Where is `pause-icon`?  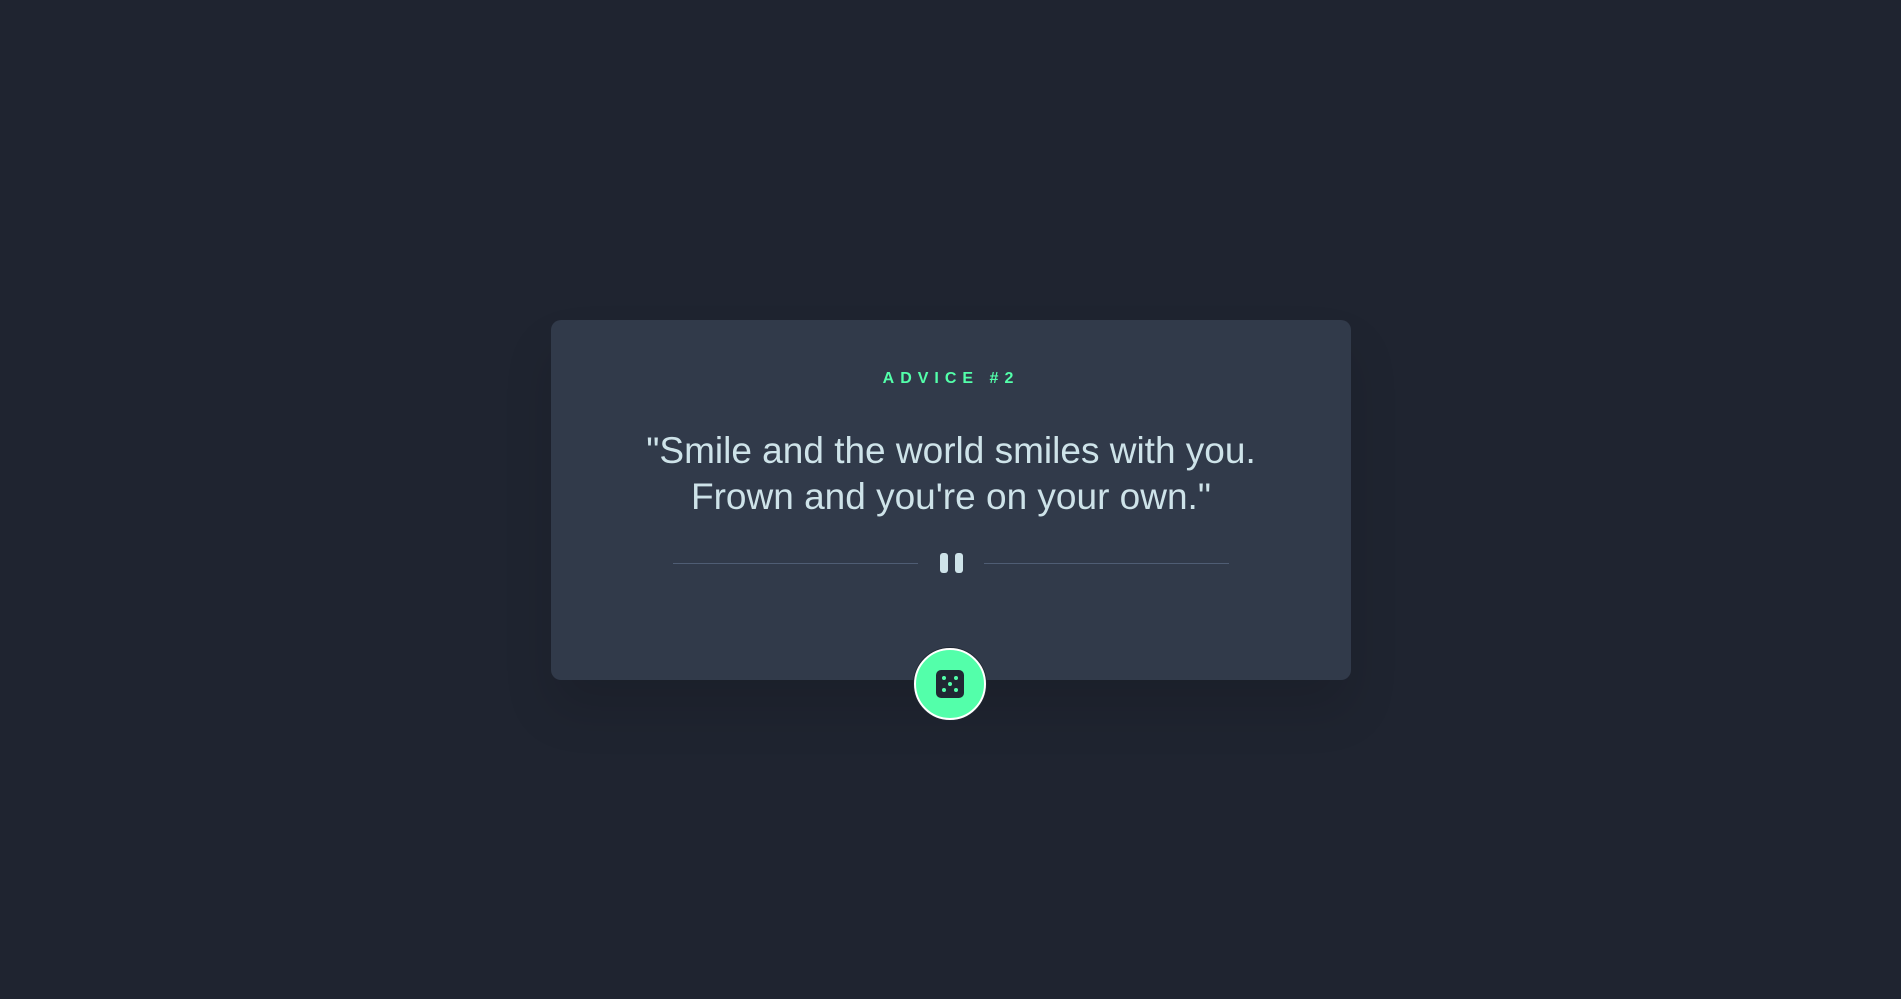 pause-icon is located at coordinates (951, 563).